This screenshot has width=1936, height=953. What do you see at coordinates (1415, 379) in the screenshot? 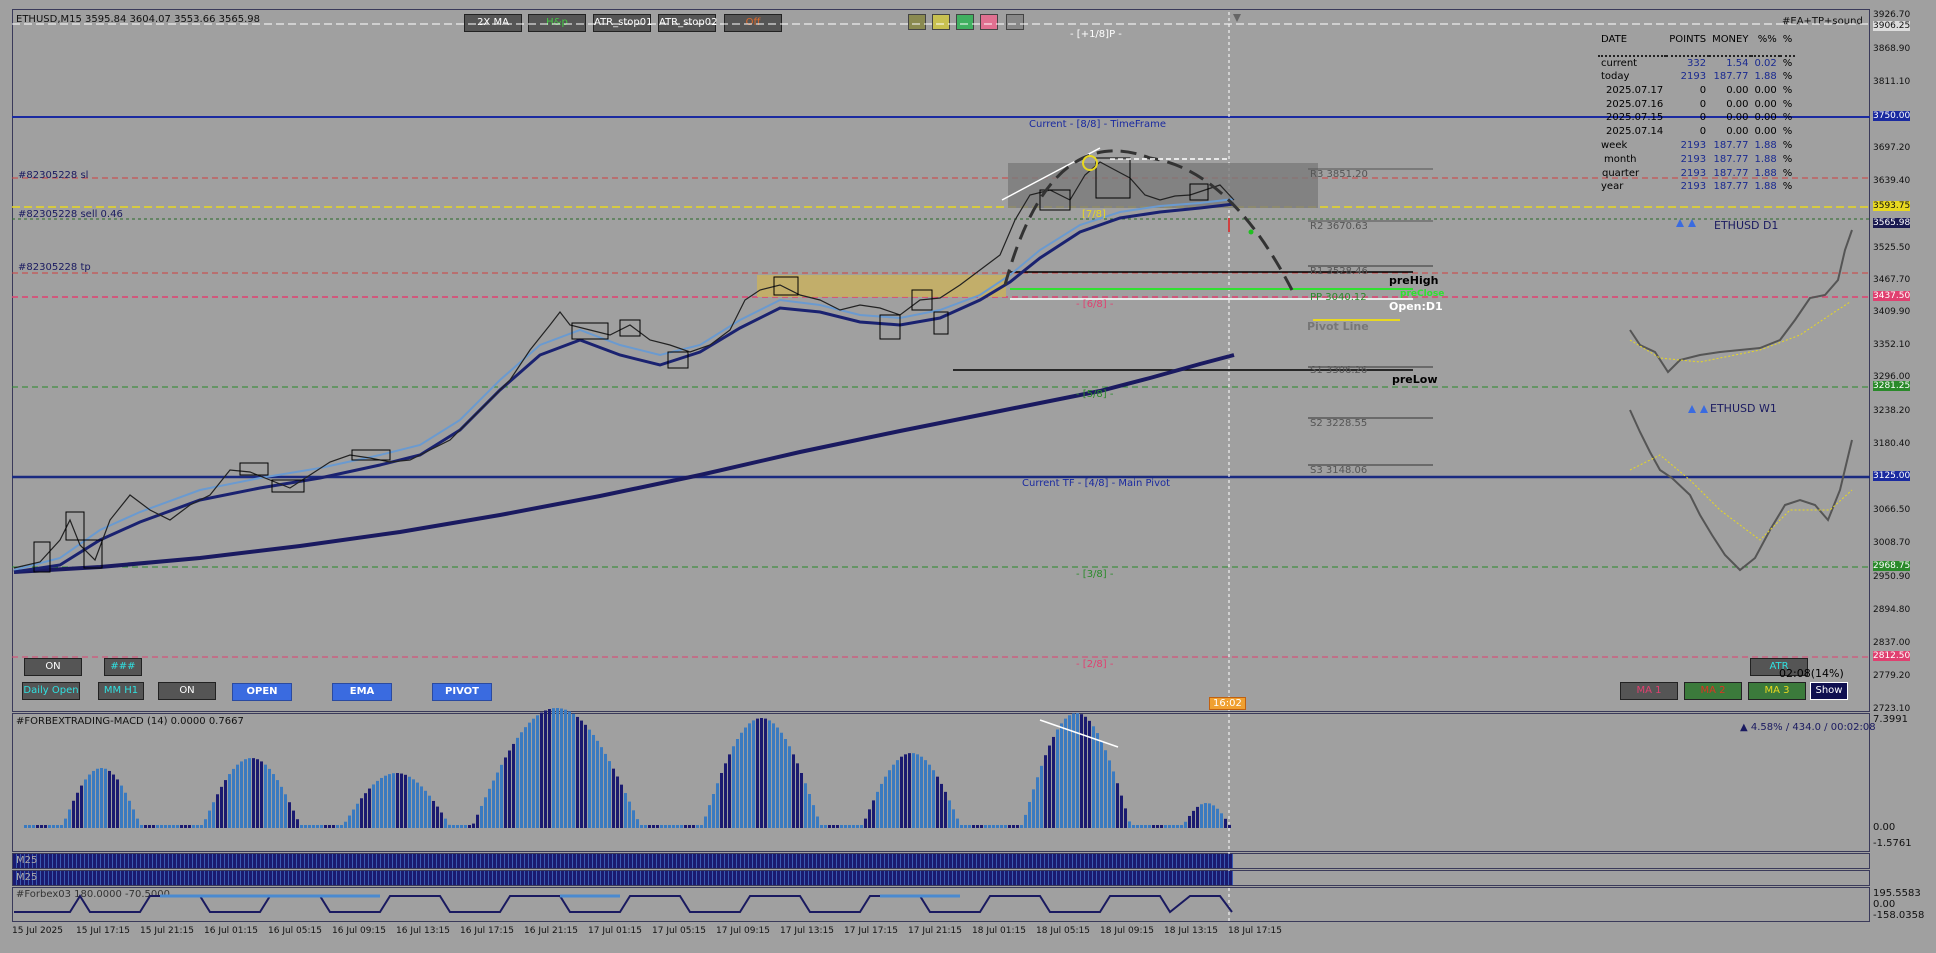
I see `prelow-label: preLow` at bounding box center [1415, 379].